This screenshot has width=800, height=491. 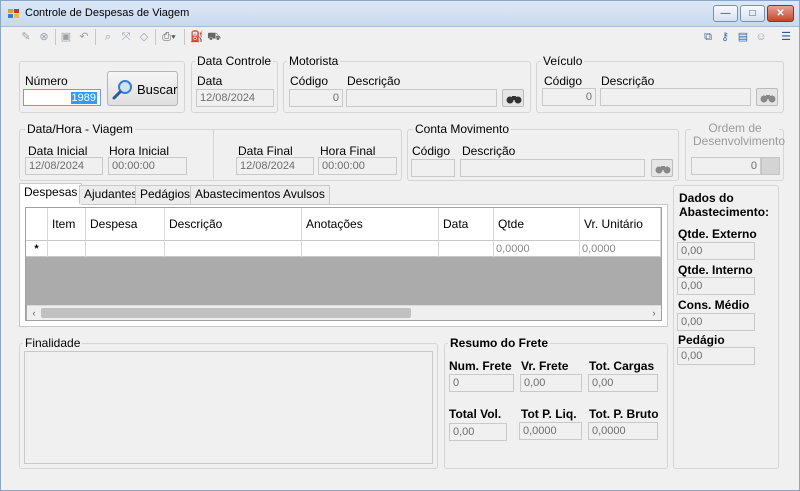 I want to click on tab-pedagios: Pedágios, so click(x=165, y=194).